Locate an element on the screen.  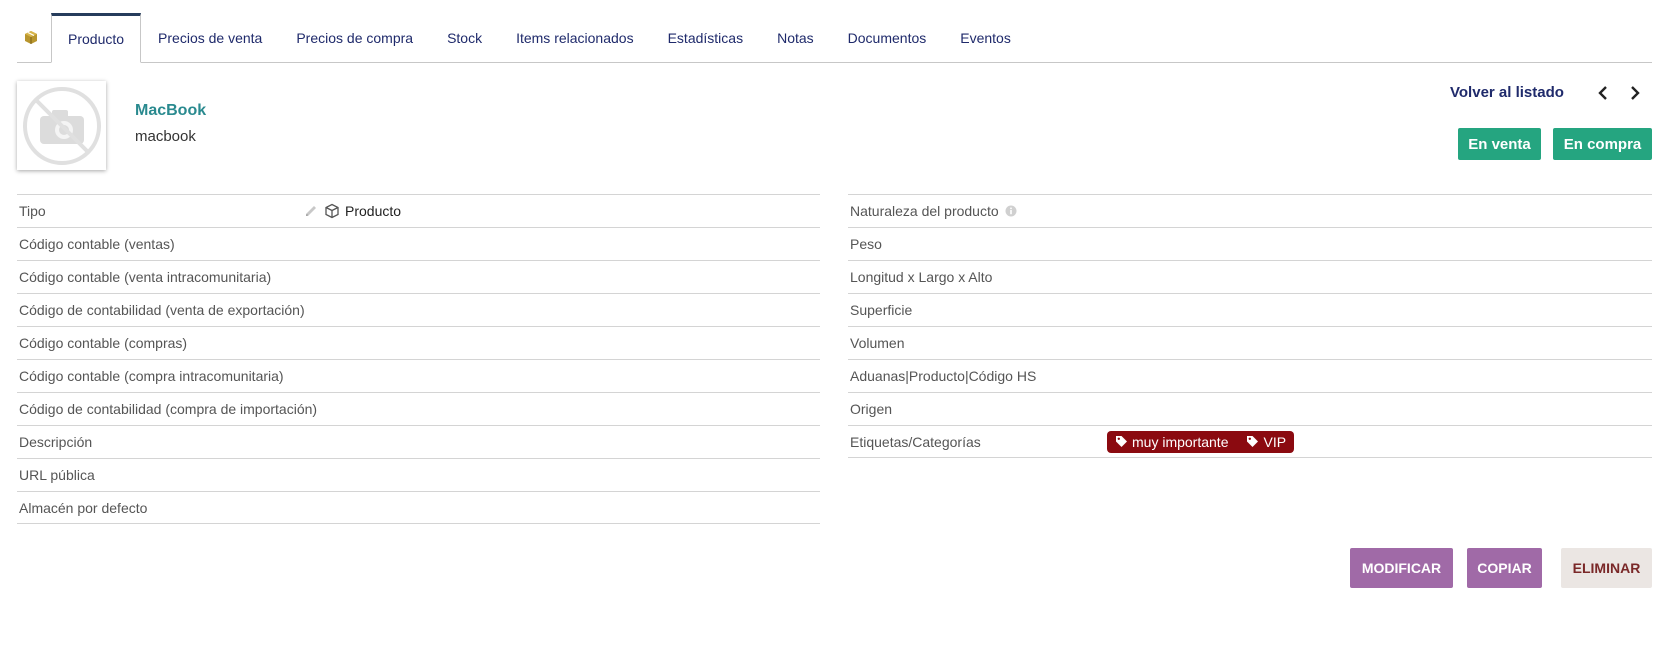
field-label: Volumen is located at coordinates (877, 343).